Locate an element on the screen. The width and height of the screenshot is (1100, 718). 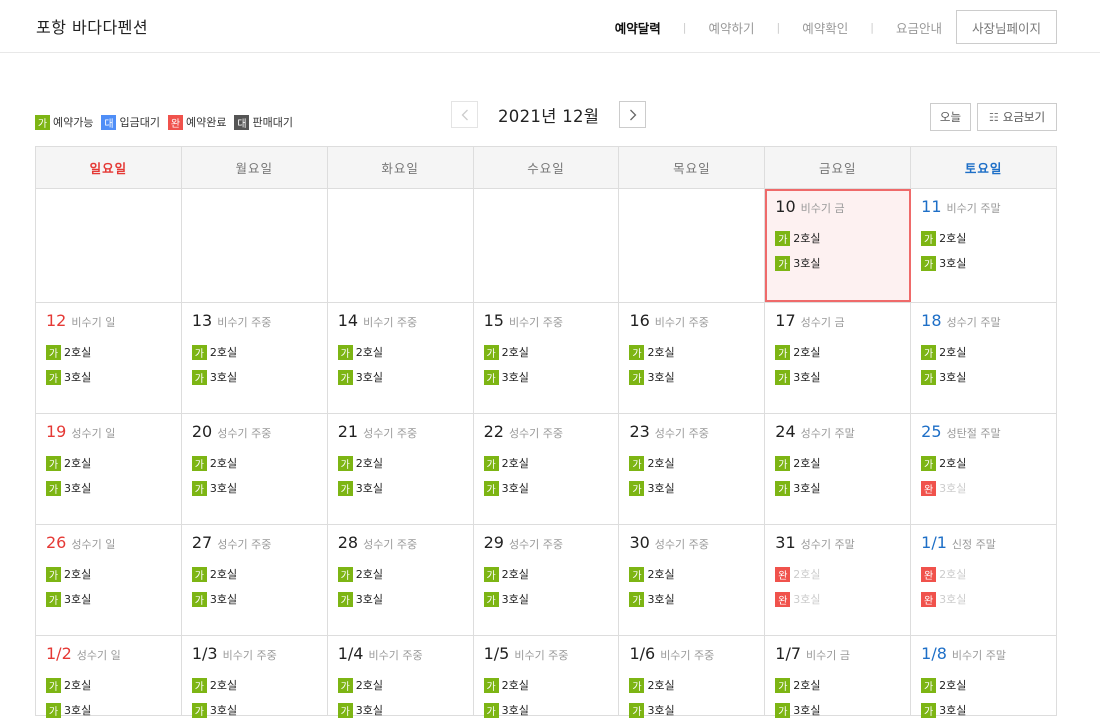
day-cell: 23 성수기 주중 가 2호실 가 3호실 is located at coordinates (692, 469).